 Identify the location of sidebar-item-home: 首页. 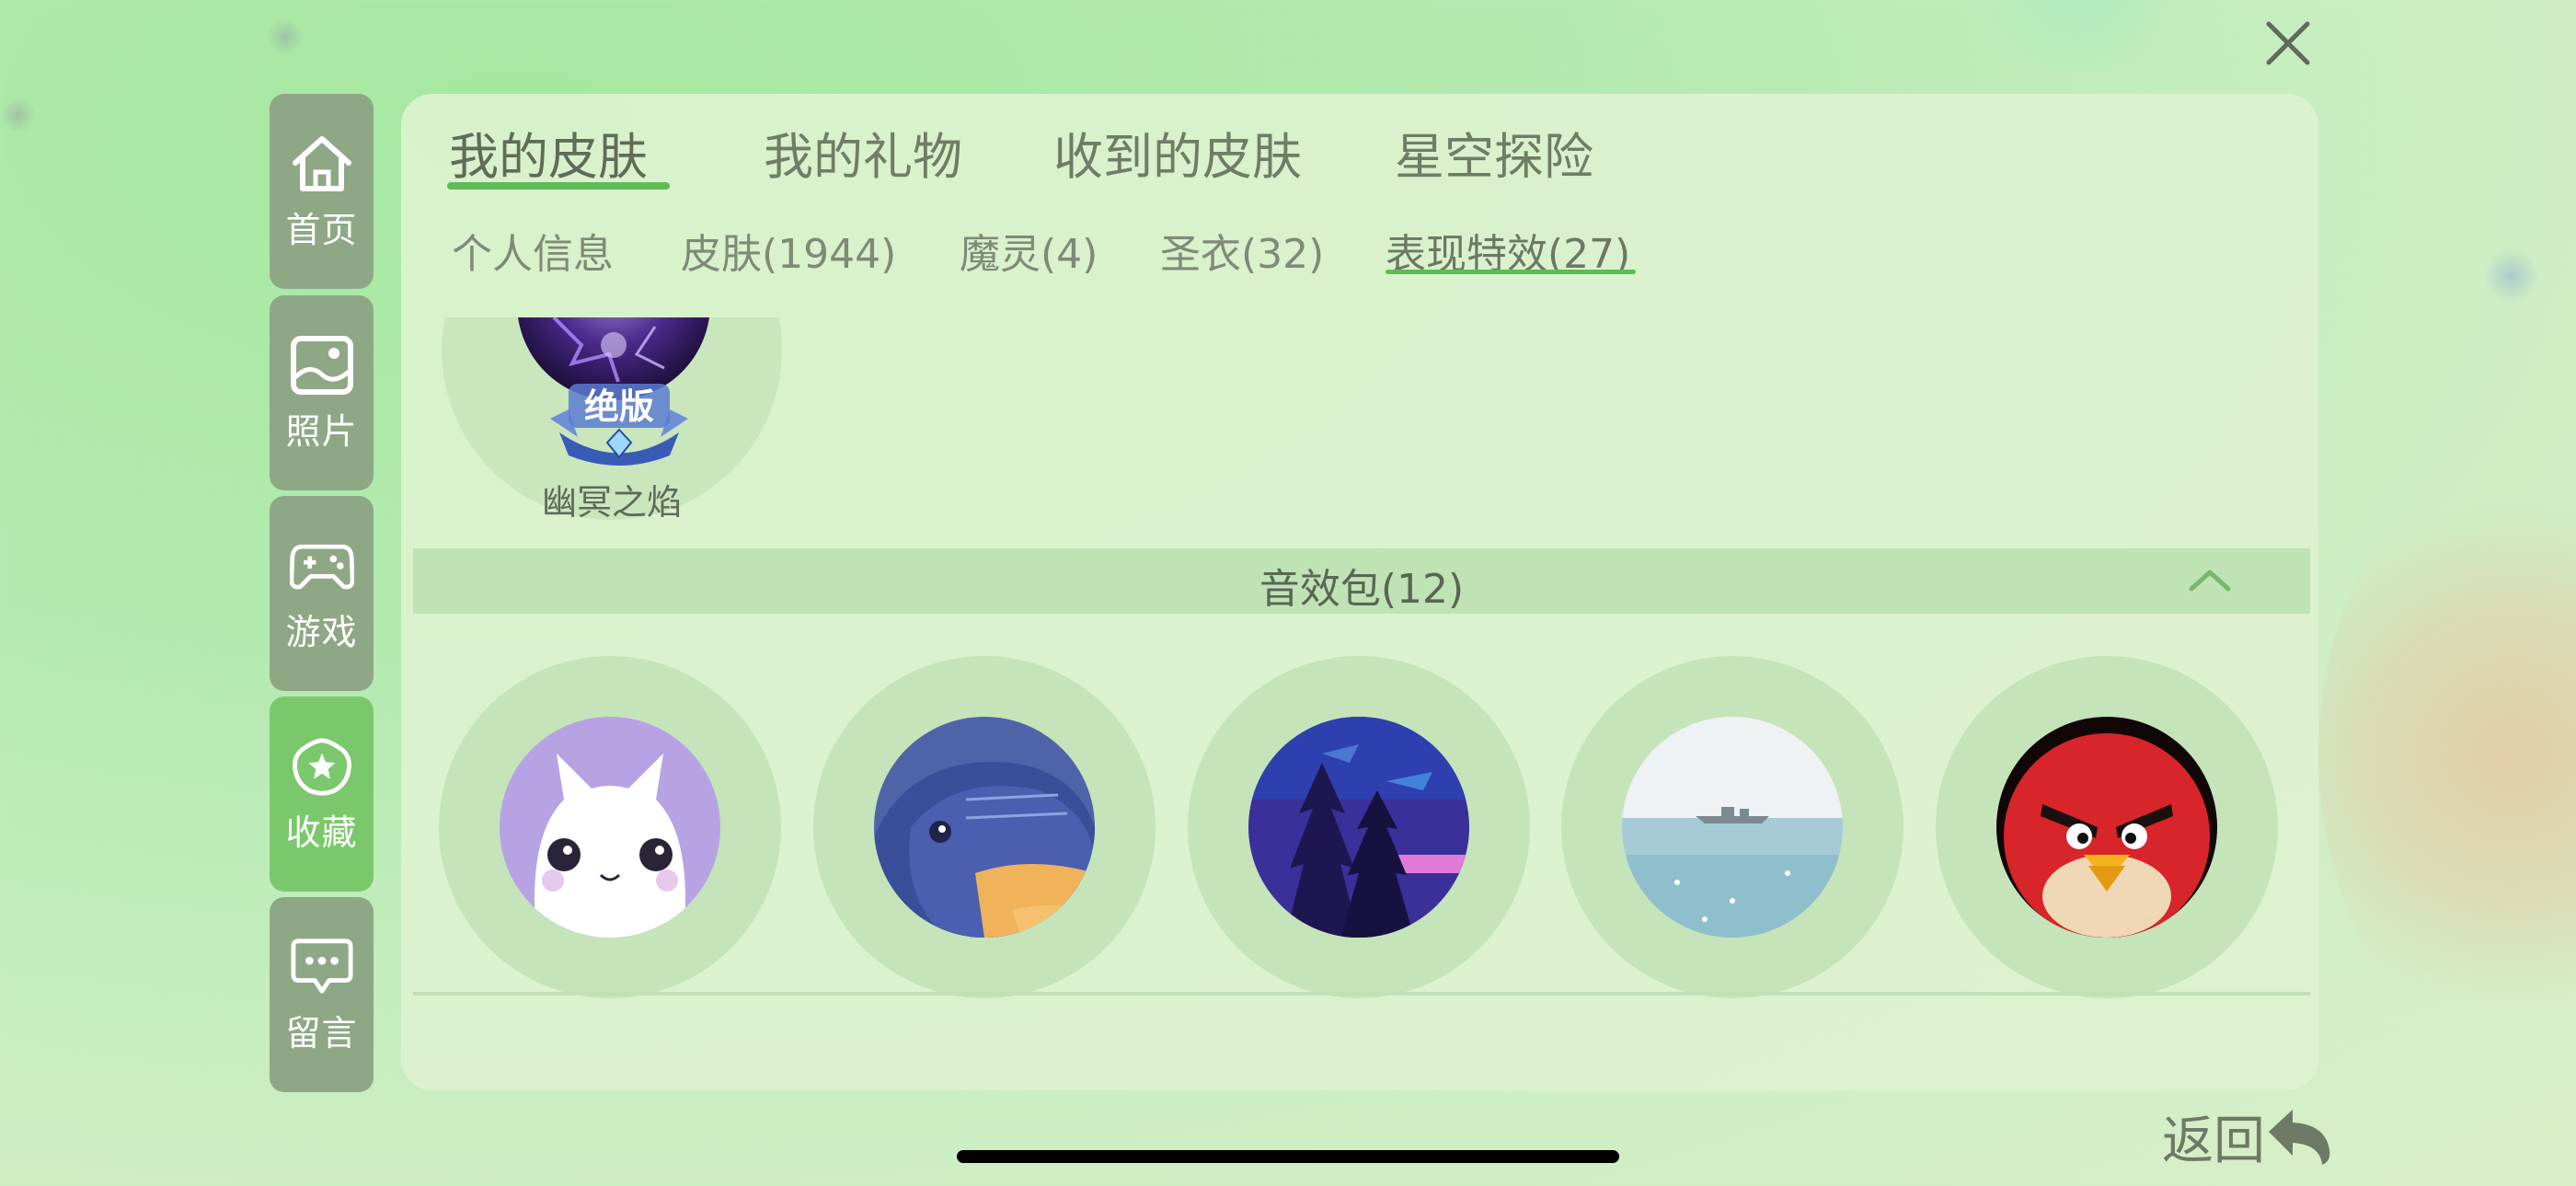
(322, 191).